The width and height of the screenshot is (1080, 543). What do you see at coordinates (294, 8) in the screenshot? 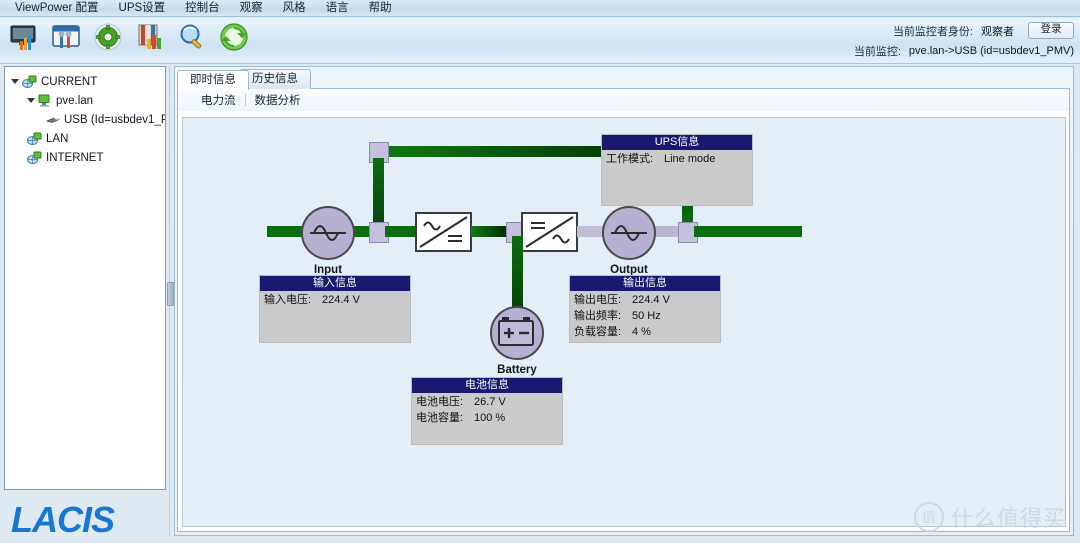
I see `menu-item-style: 风格` at bounding box center [294, 8].